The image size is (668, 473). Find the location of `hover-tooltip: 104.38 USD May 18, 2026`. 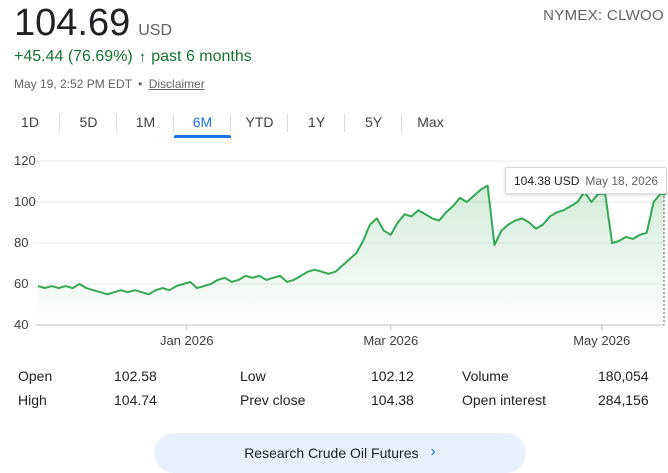

hover-tooltip: 104.38 USD May 18, 2026 is located at coordinates (586, 180).